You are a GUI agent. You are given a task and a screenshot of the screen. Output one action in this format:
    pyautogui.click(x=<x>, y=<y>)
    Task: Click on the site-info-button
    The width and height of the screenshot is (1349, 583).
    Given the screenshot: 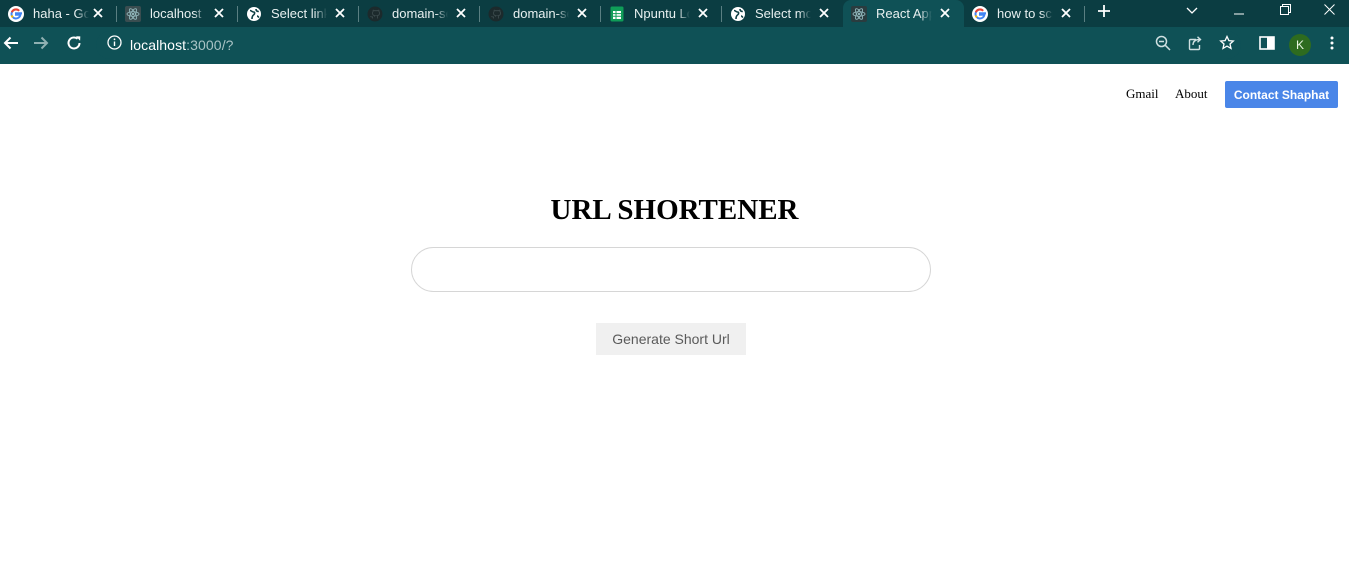 What is the action you would take?
    pyautogui.click(x=114, y=45)
    